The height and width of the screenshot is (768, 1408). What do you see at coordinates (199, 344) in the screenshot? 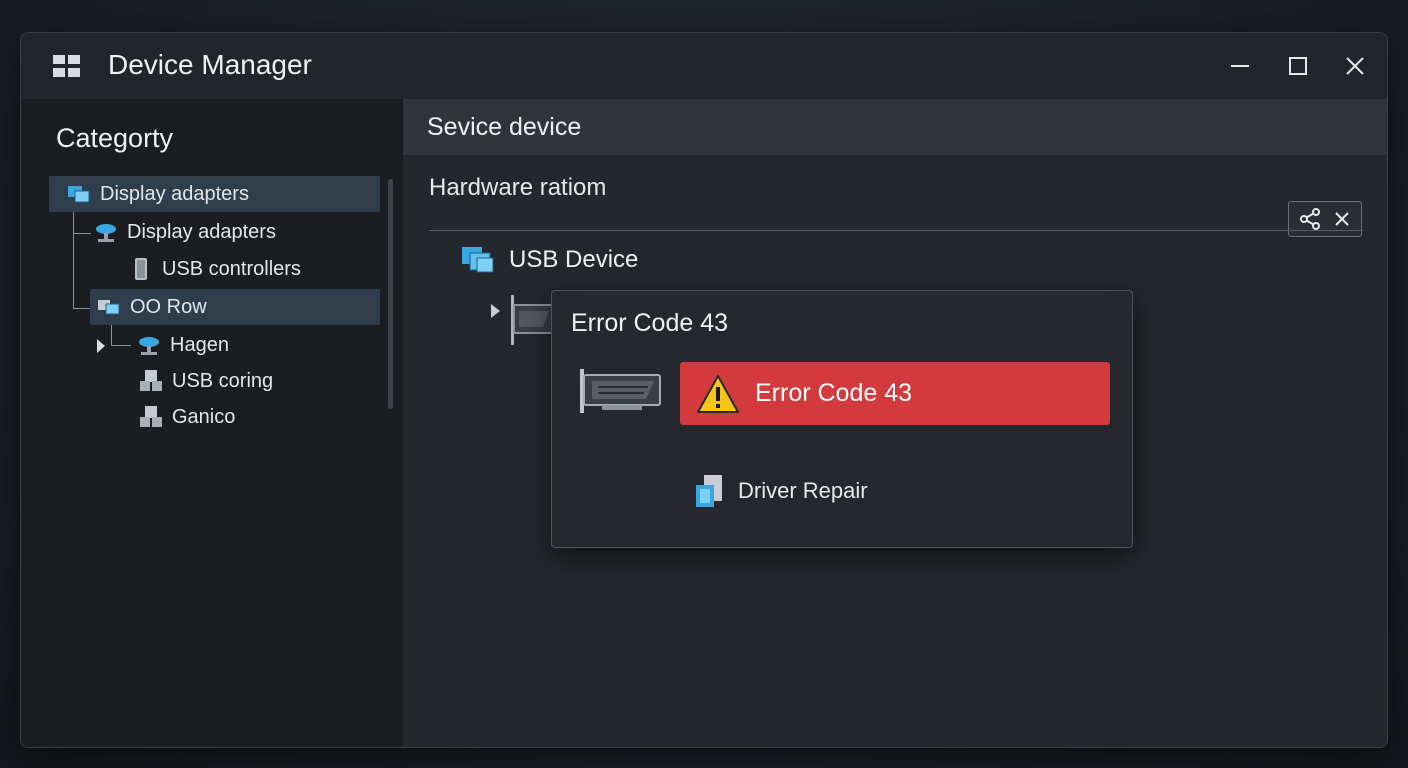
I see `tree-item-label: Hagen` at bounding box center [199, 344].